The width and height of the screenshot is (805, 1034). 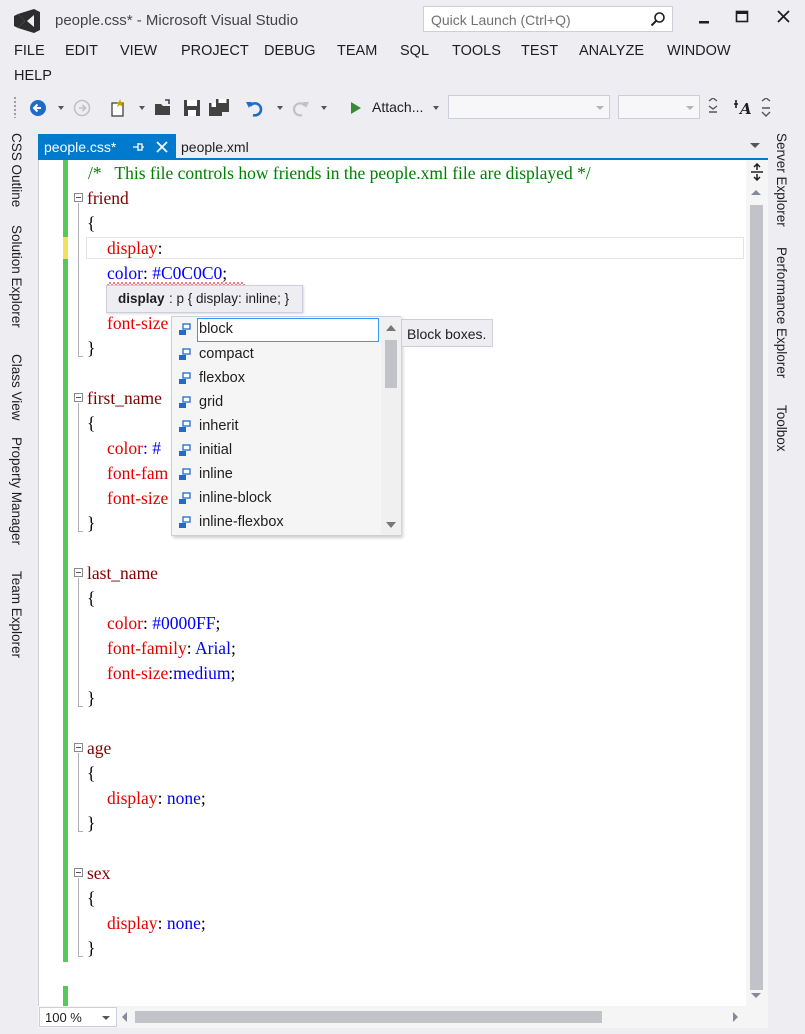 What do you see at coordinates (163, 108) in the screenshot?
I see `open-file-icon` at bounding box center [163, 108].